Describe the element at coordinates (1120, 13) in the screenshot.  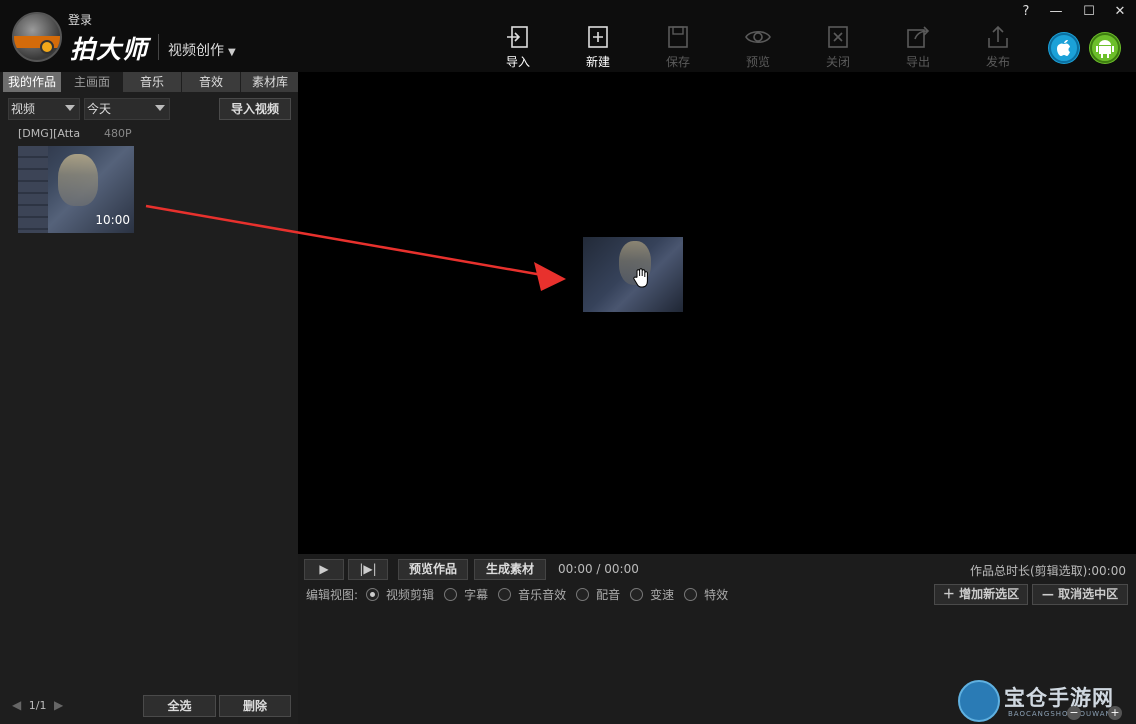
I see `close-window-button: ✕` at that location.